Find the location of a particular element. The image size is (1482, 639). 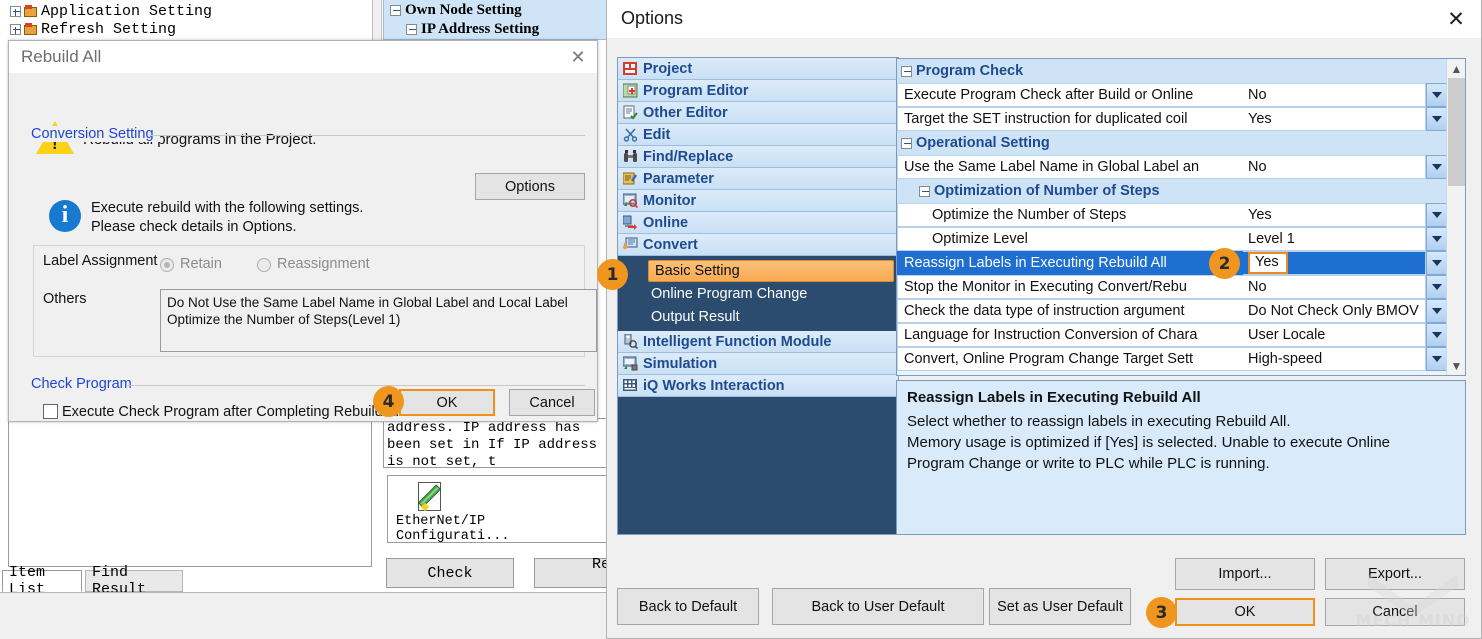

grid-scrollbar: ▲ ▼ is located at coordinates (1455, 217).